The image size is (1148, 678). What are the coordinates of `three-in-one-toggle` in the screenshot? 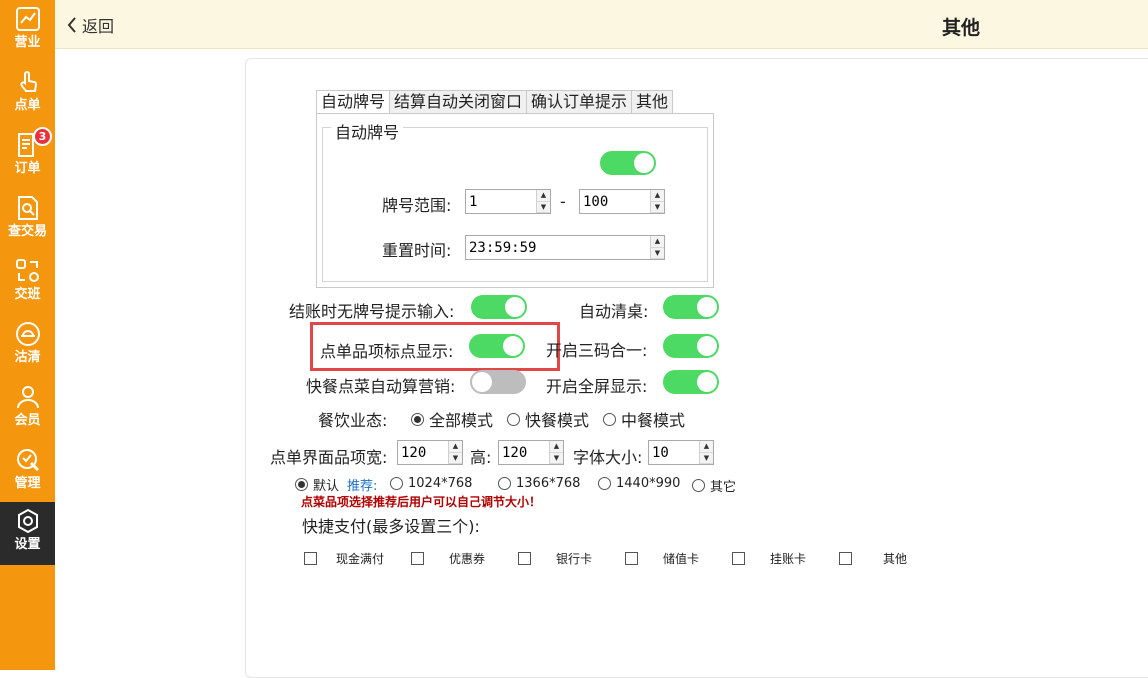 It's located at (691, 346).